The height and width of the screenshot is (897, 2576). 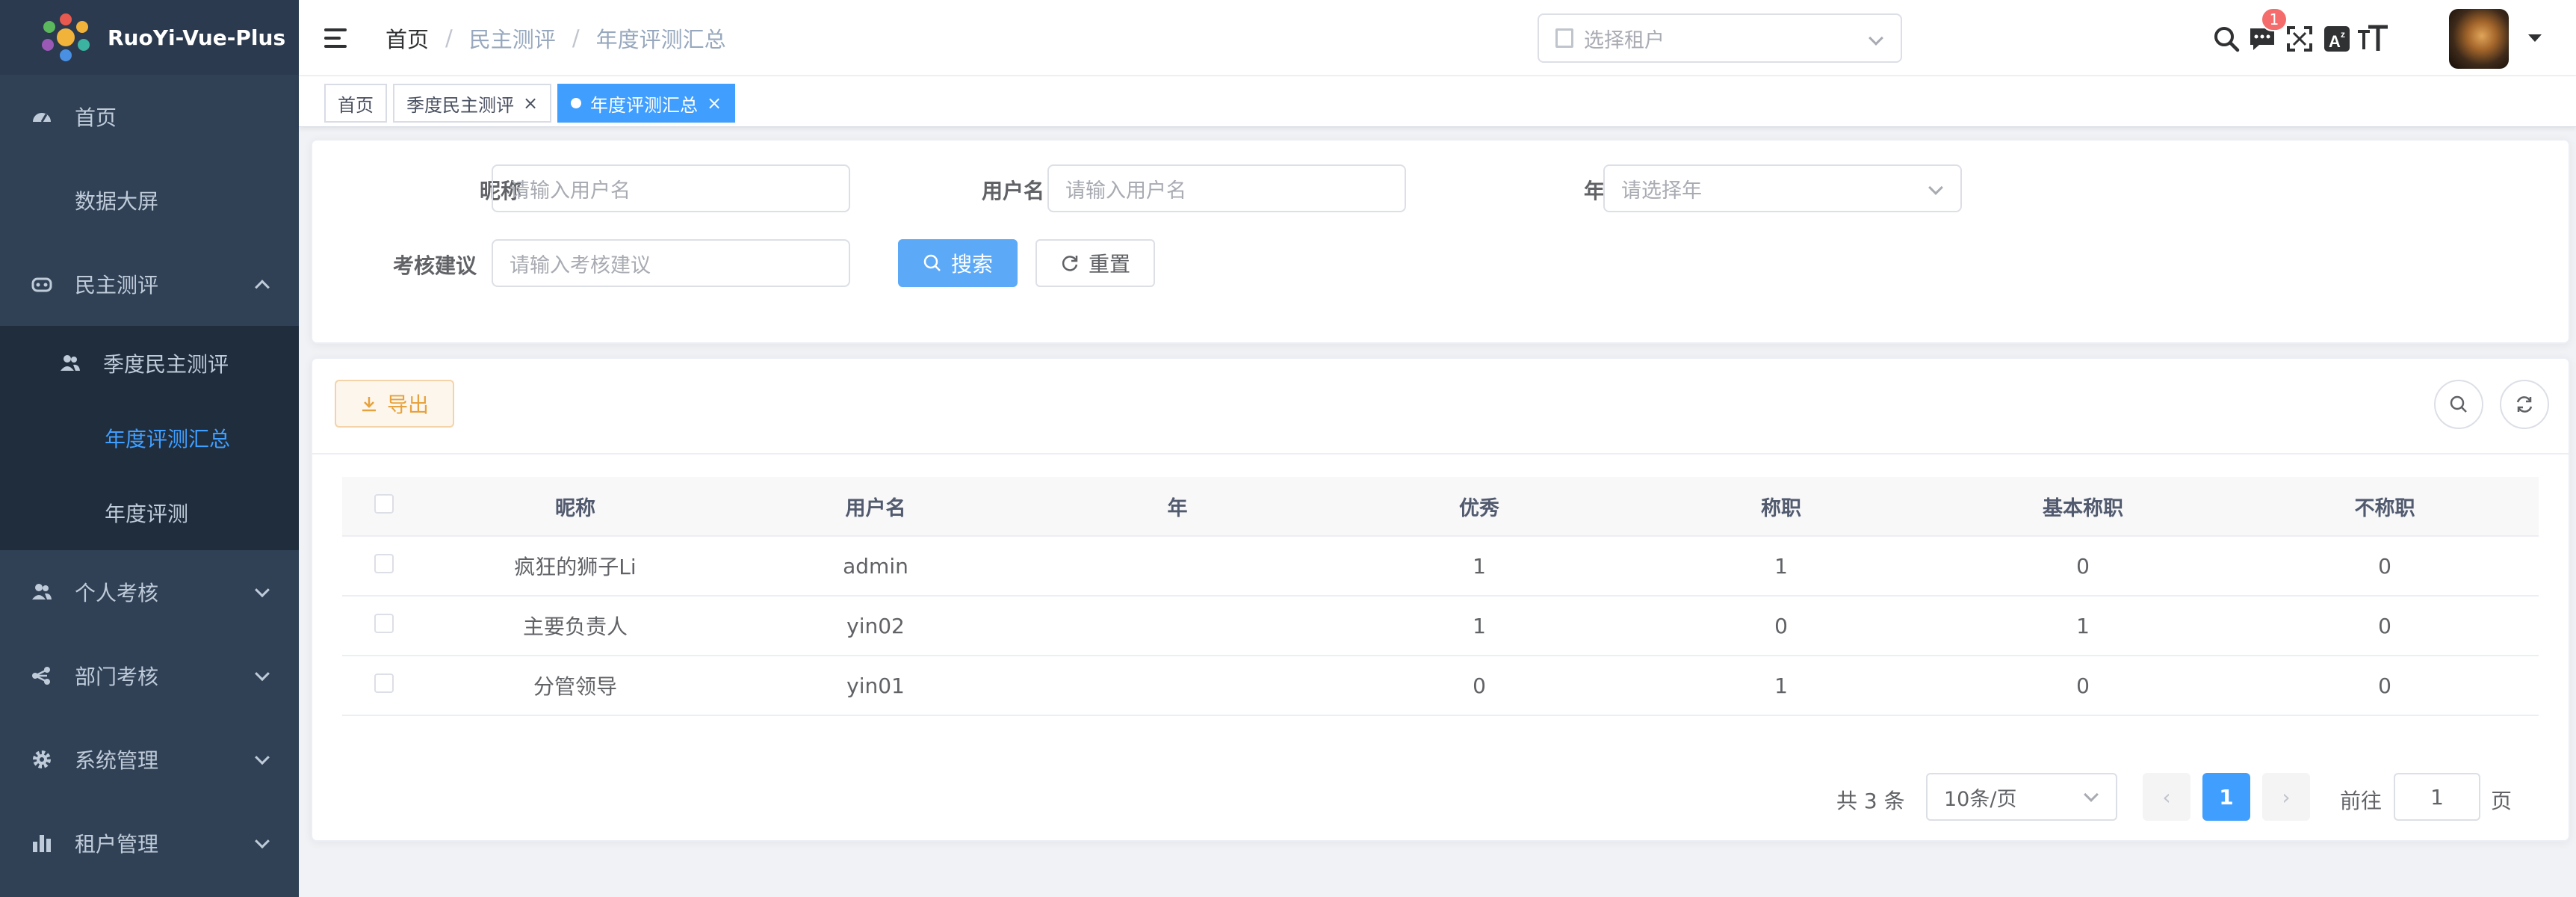 I want to click on tree-icon, so click(x=42, y=676).